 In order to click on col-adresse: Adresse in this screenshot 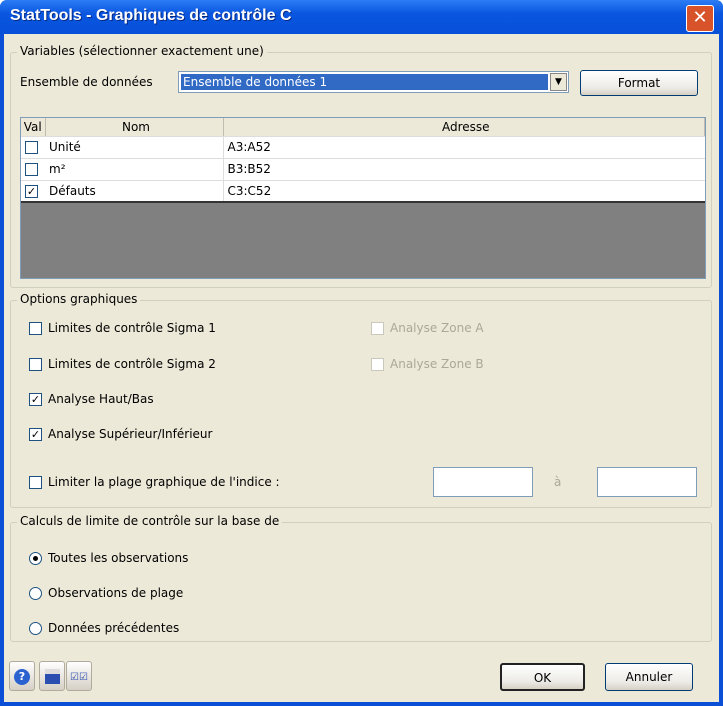, I will do `click(464, 127)`.